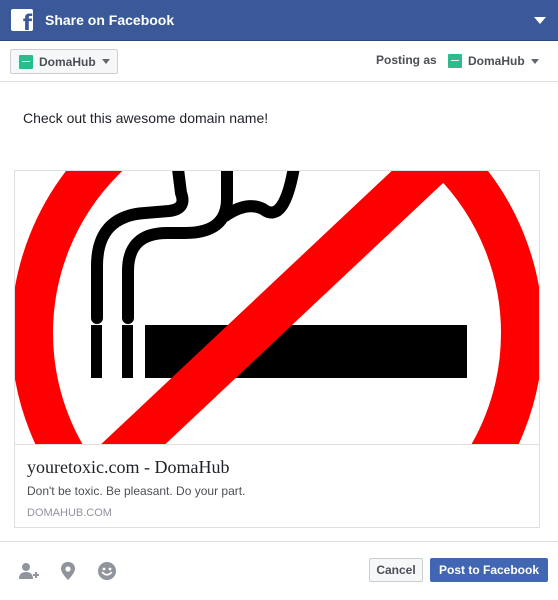 The height and width of the screenshot is (600, 558). I want to click on link-preview-domain: DOMAHUB.COM, so click(69, 513).